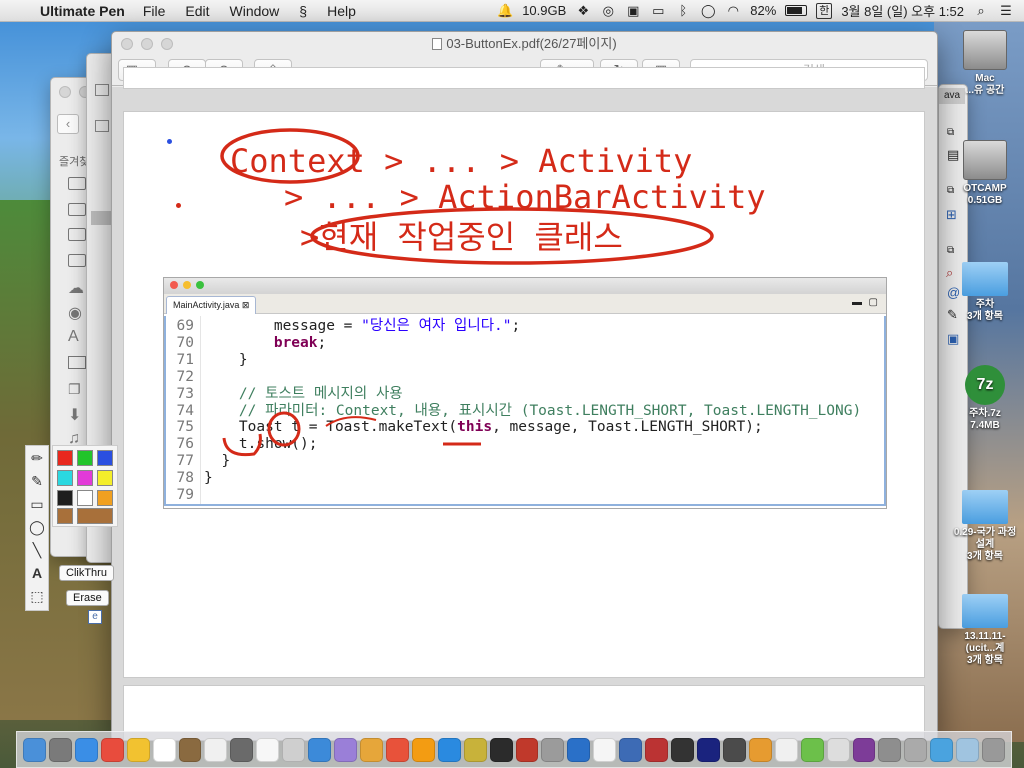 Image resolution: width=1024 pixels, height=768 pixels. Describe the element at coordinates (397, 749) in the screenshot. I see `maps-icon` at that location.